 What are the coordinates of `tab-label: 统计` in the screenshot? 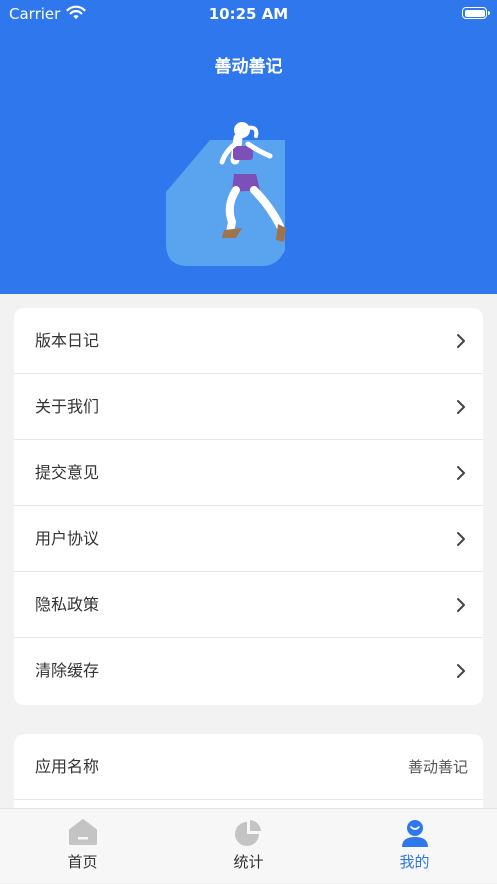 It's located at (248, 862).